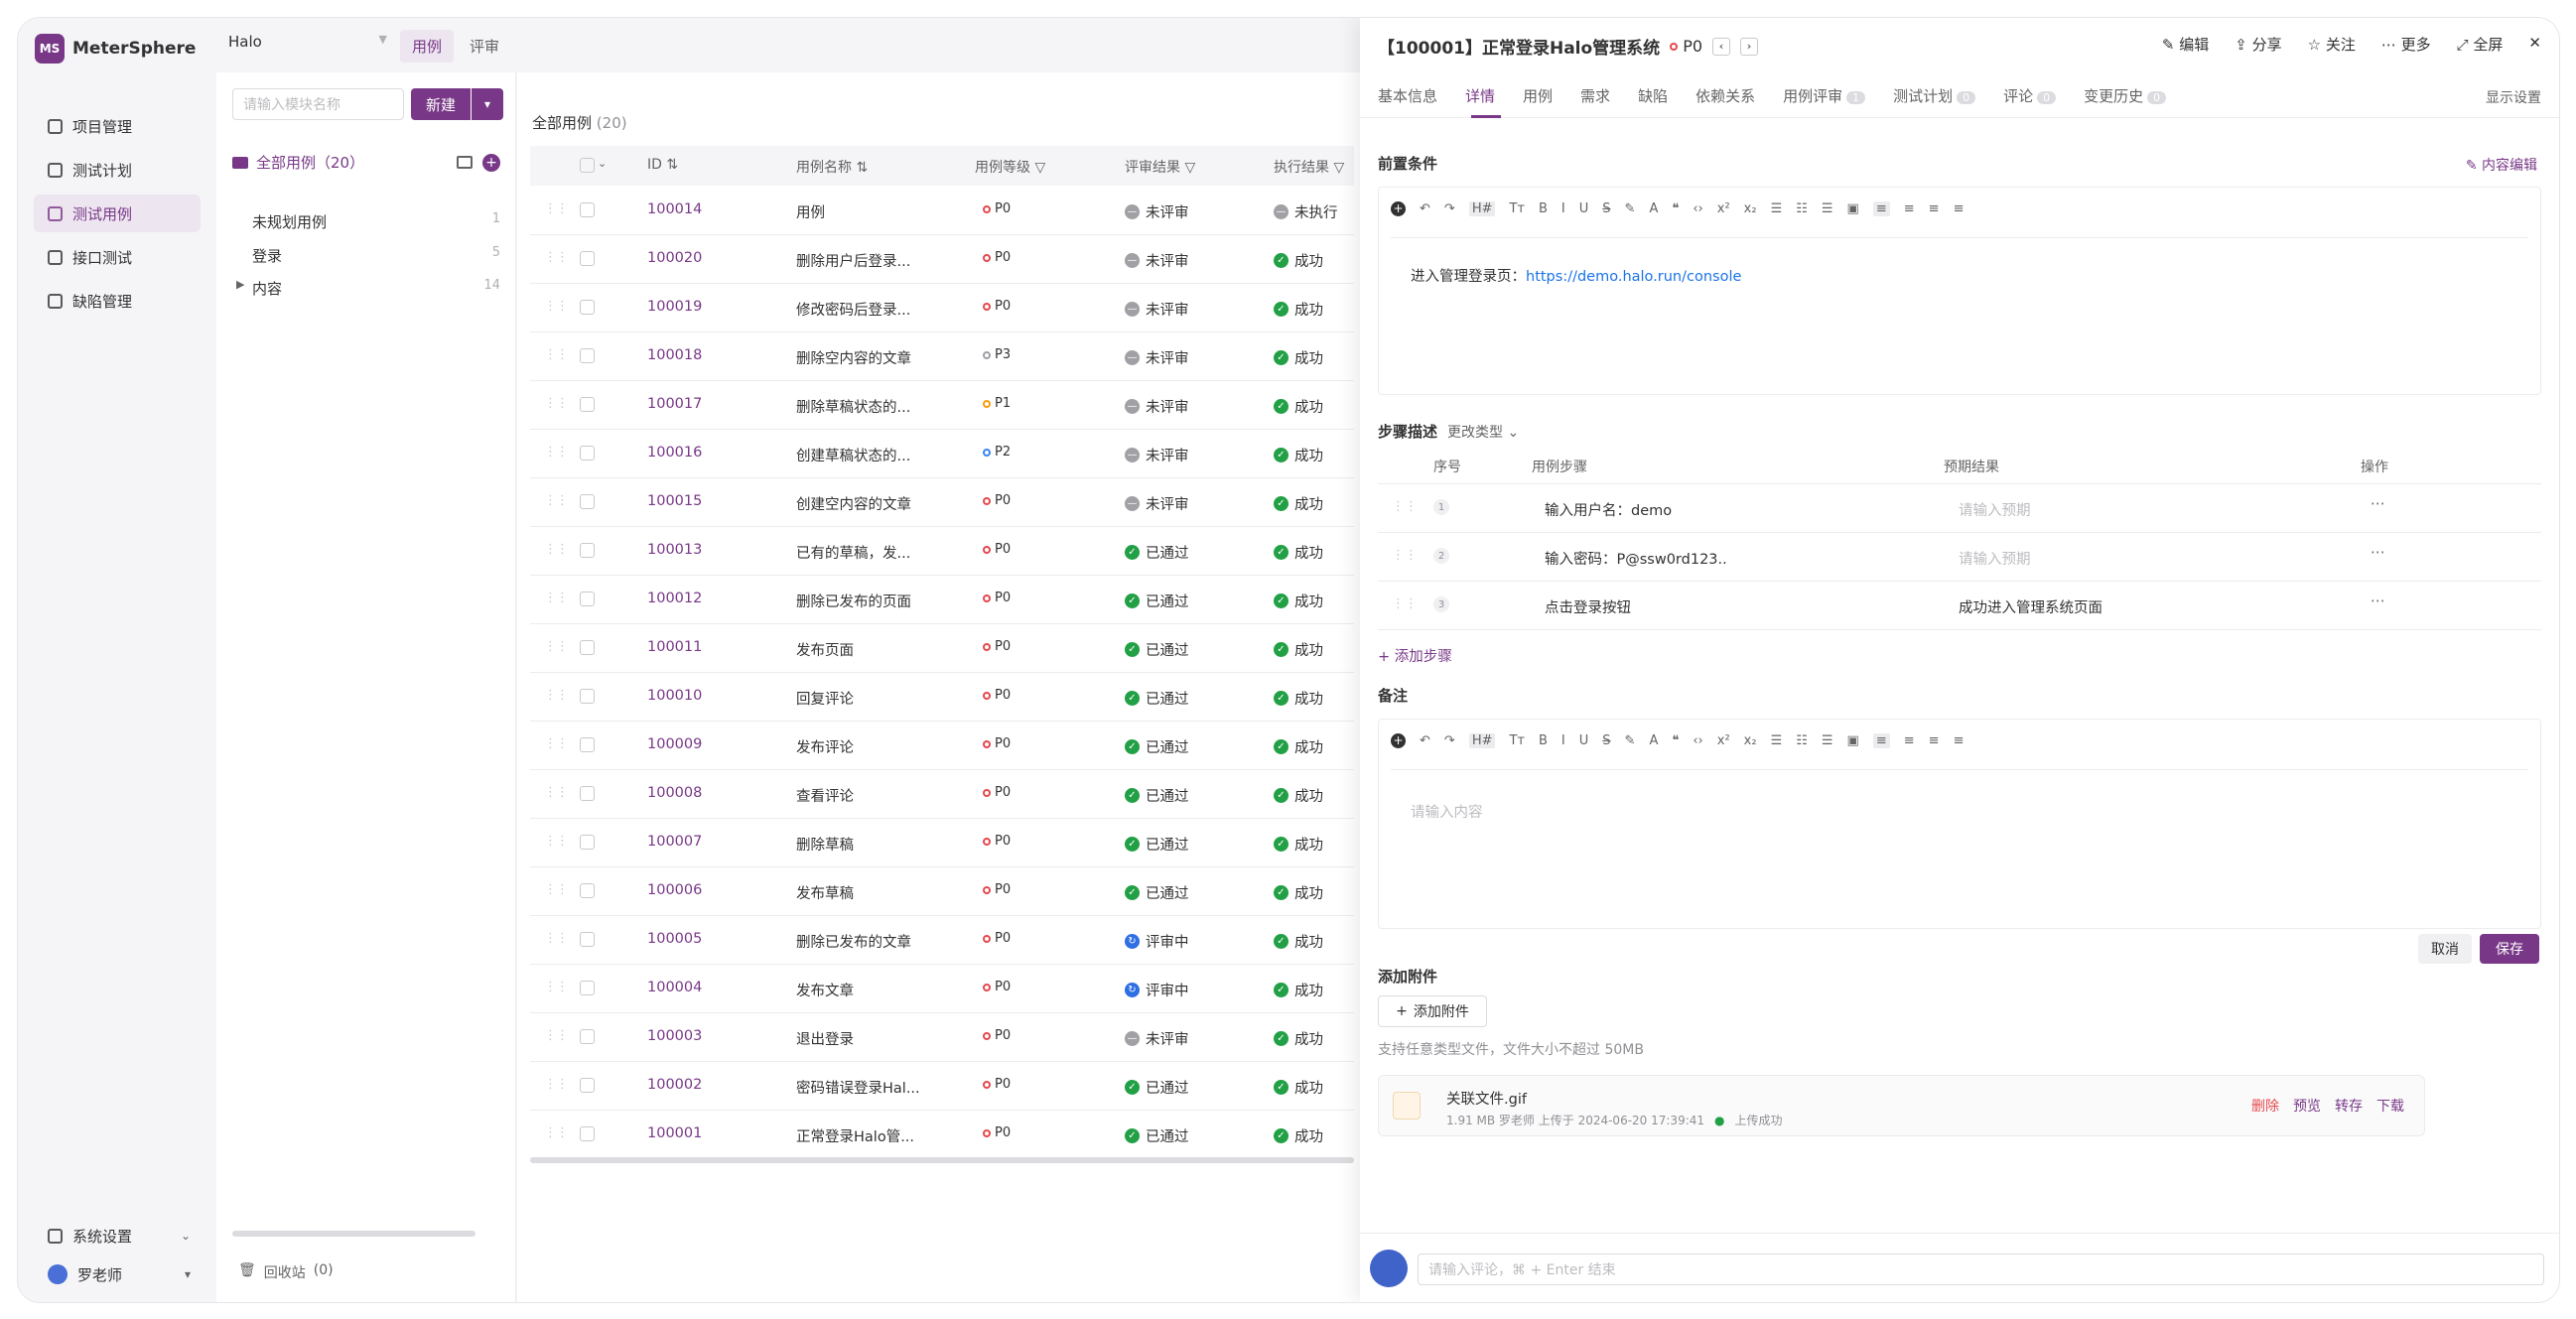  Describe the element at coordinates (1606, 740) in the screenshot. I see `strike-icon: S̶` at that location.